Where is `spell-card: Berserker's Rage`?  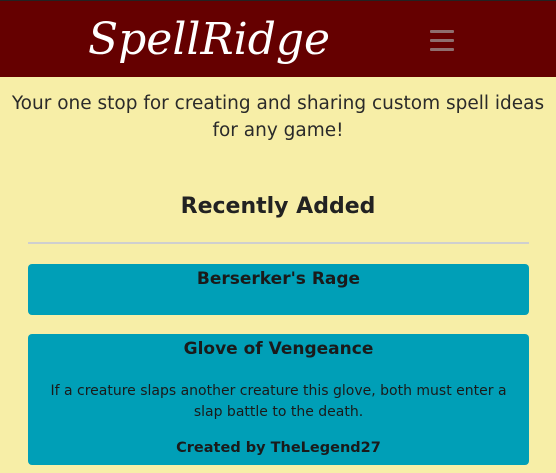 spell-card: Berserker's Rage is located at coordinates (278, 289).